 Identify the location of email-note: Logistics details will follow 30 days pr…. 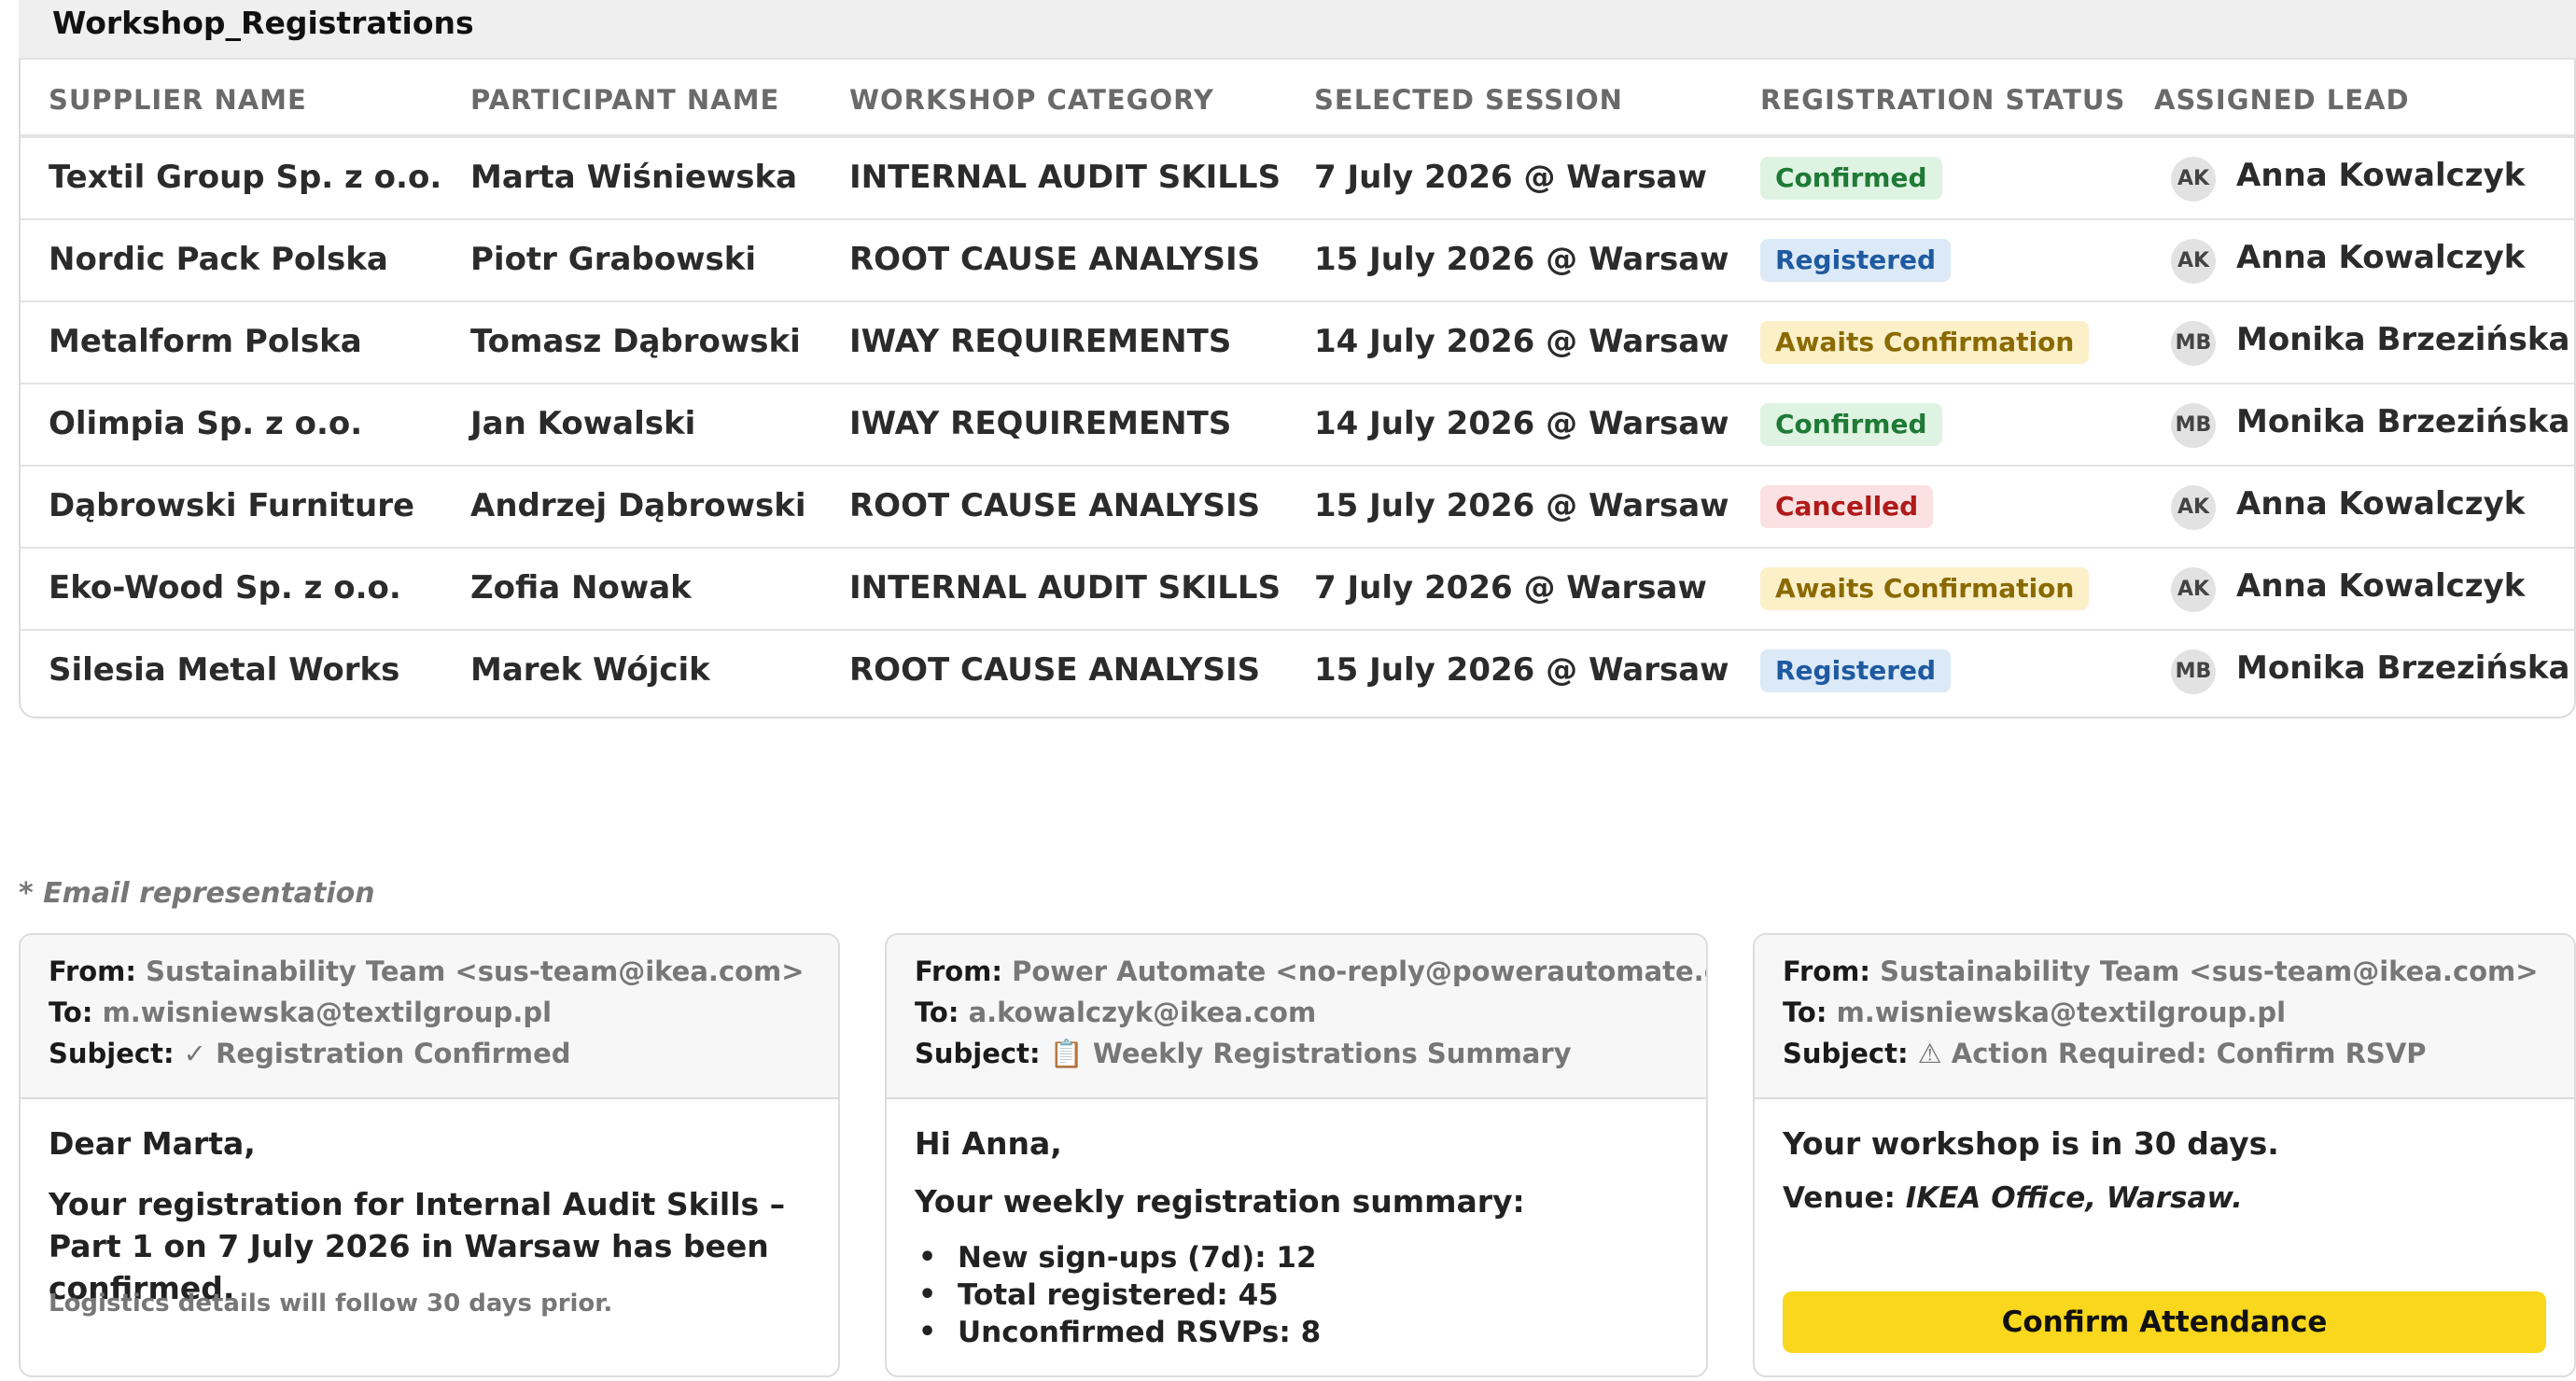
(331, 1304).